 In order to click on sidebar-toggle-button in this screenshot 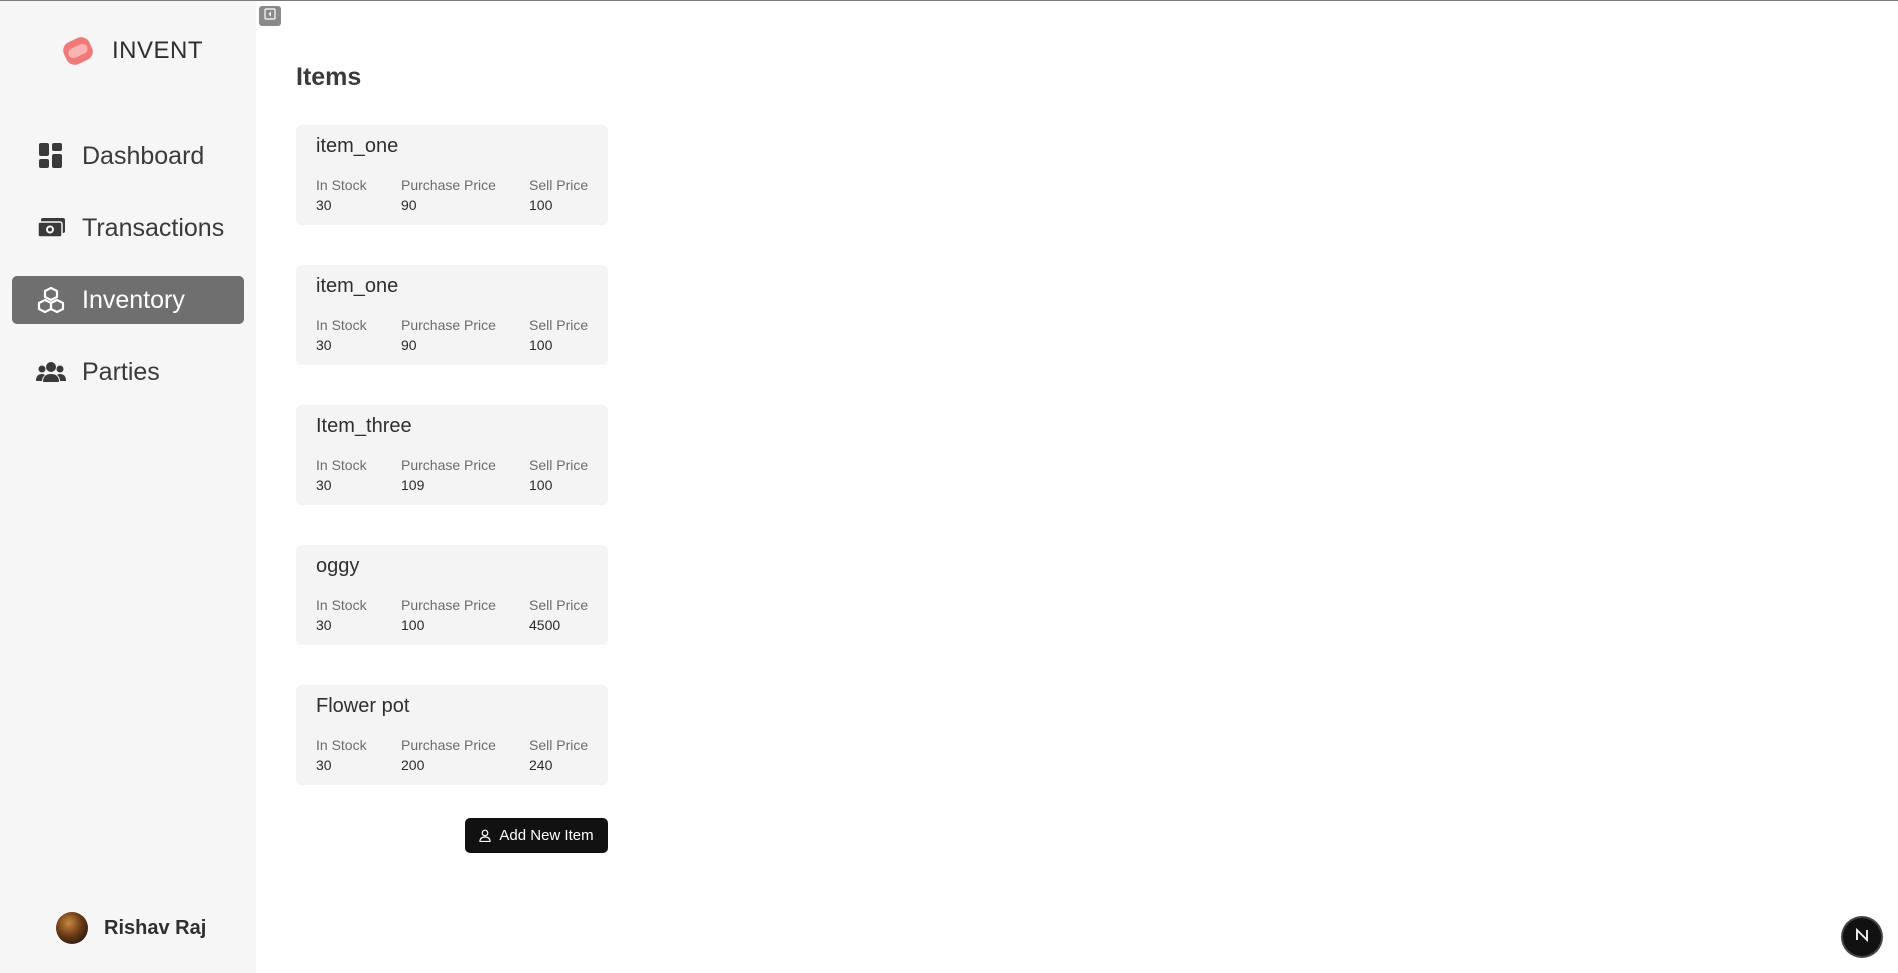, I will do `click(270, 16)`.